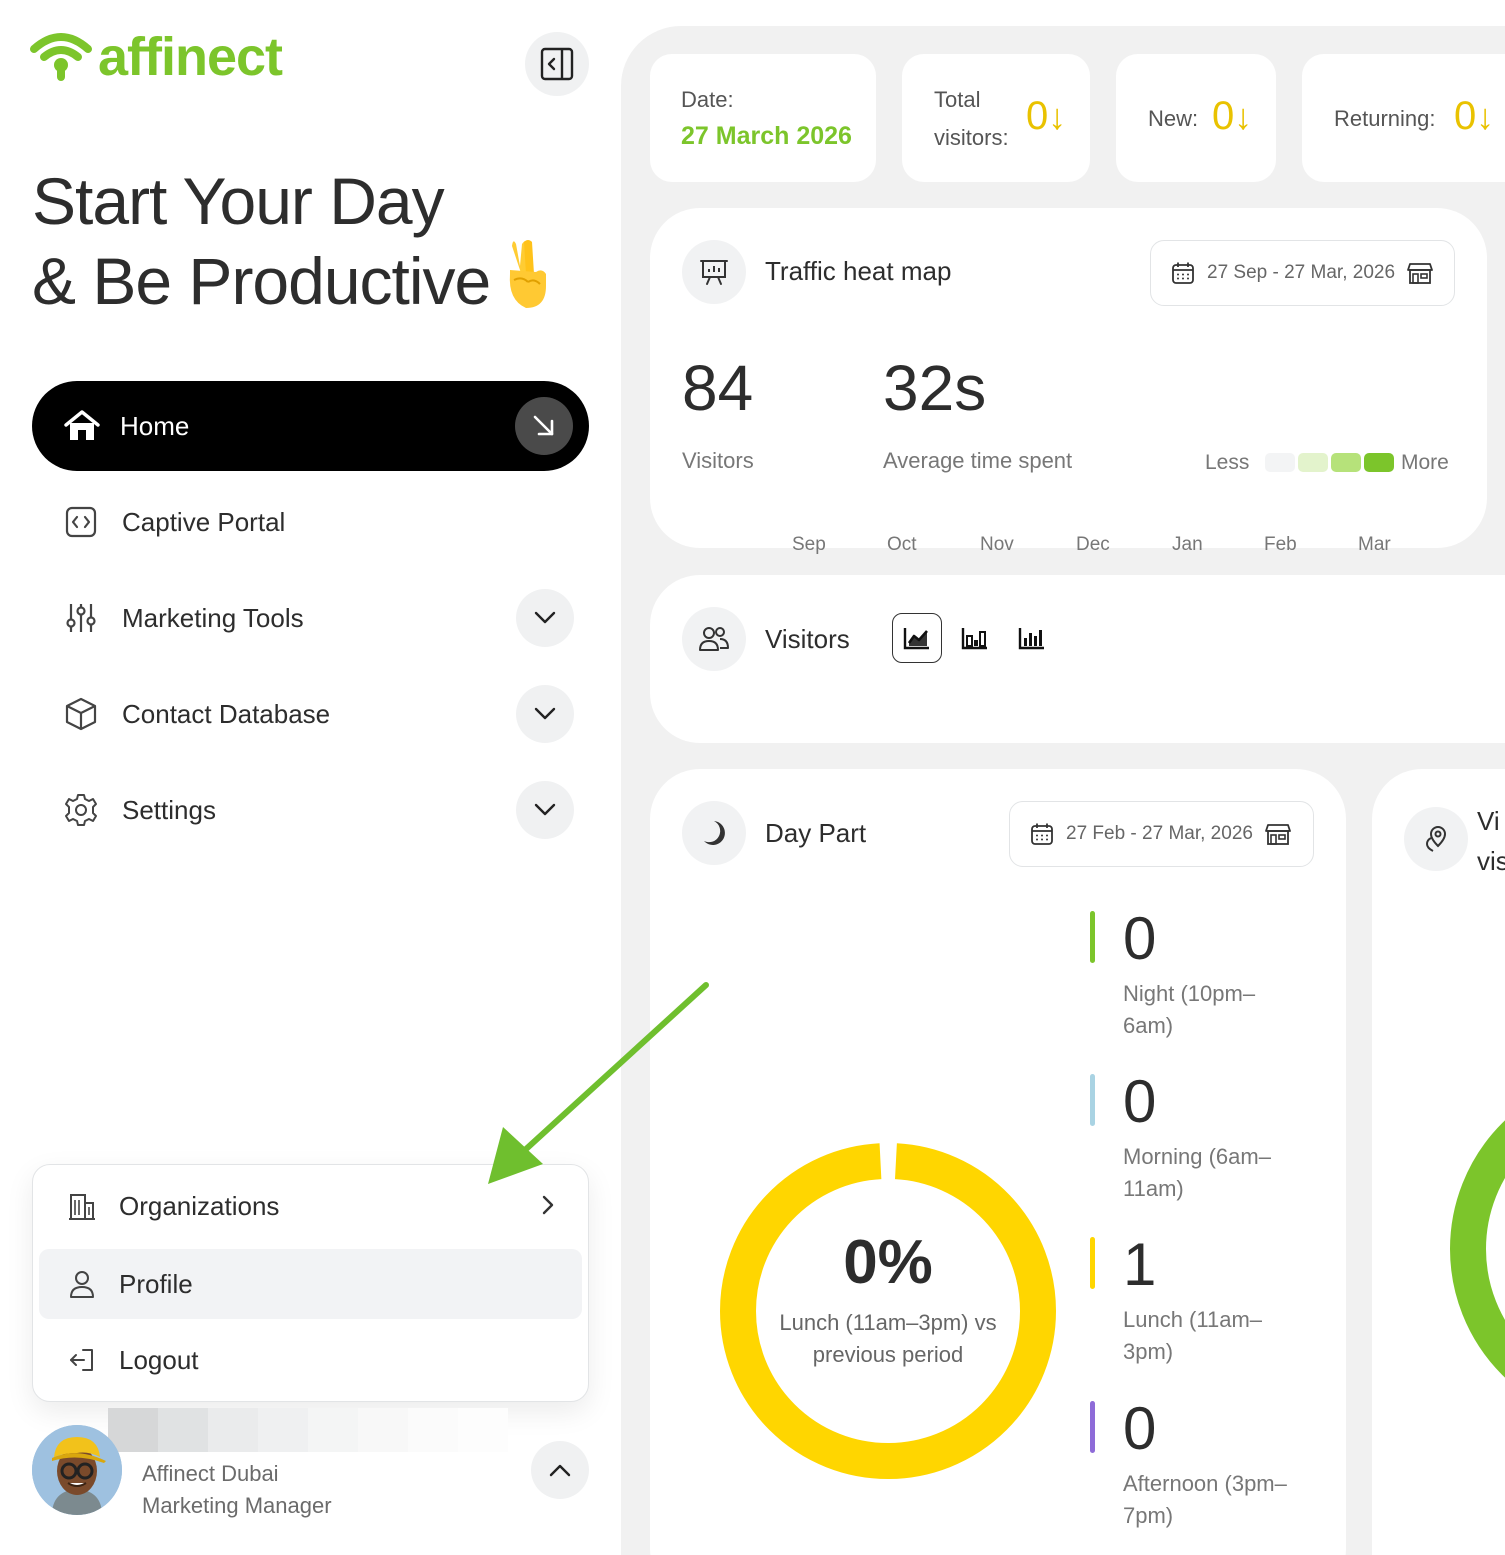  I want to click on greeting-line-2: & Be Productive, so click(261, 281).